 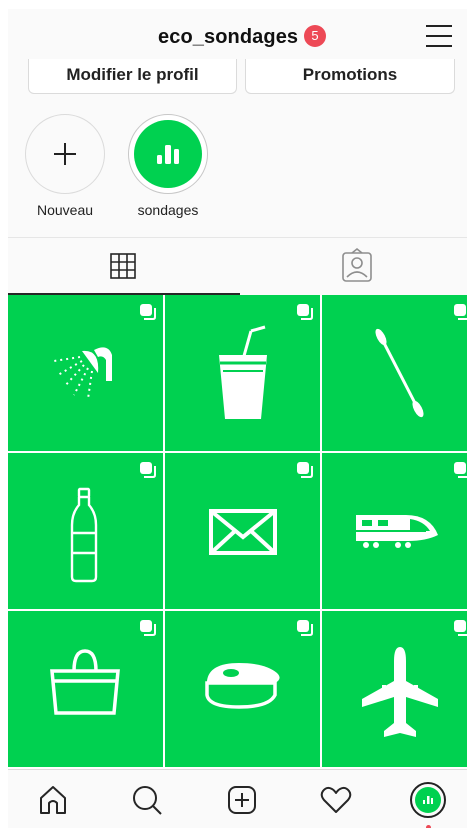 What do you see at coordinates (168, 210) in the screenshot?
I see `highlight-sondages-label: sondages` at bounding box center [168, 210].